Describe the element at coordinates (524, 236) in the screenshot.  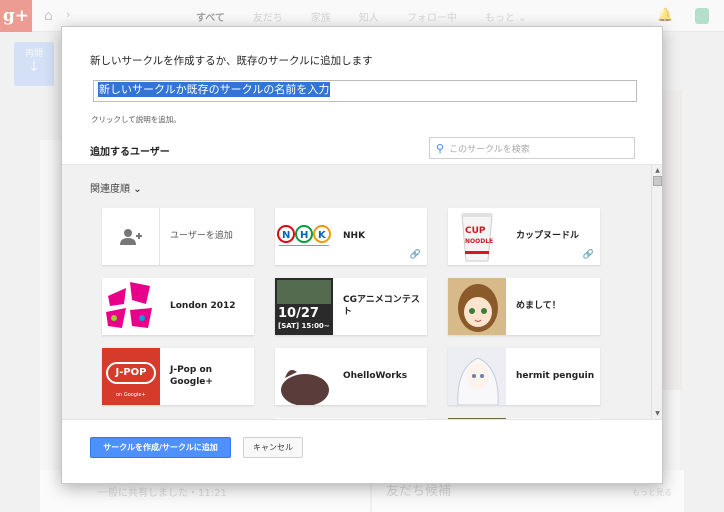
I see `person-card-cupnoodle: CUP NOODLE カップヌードル 🔗` at that location.